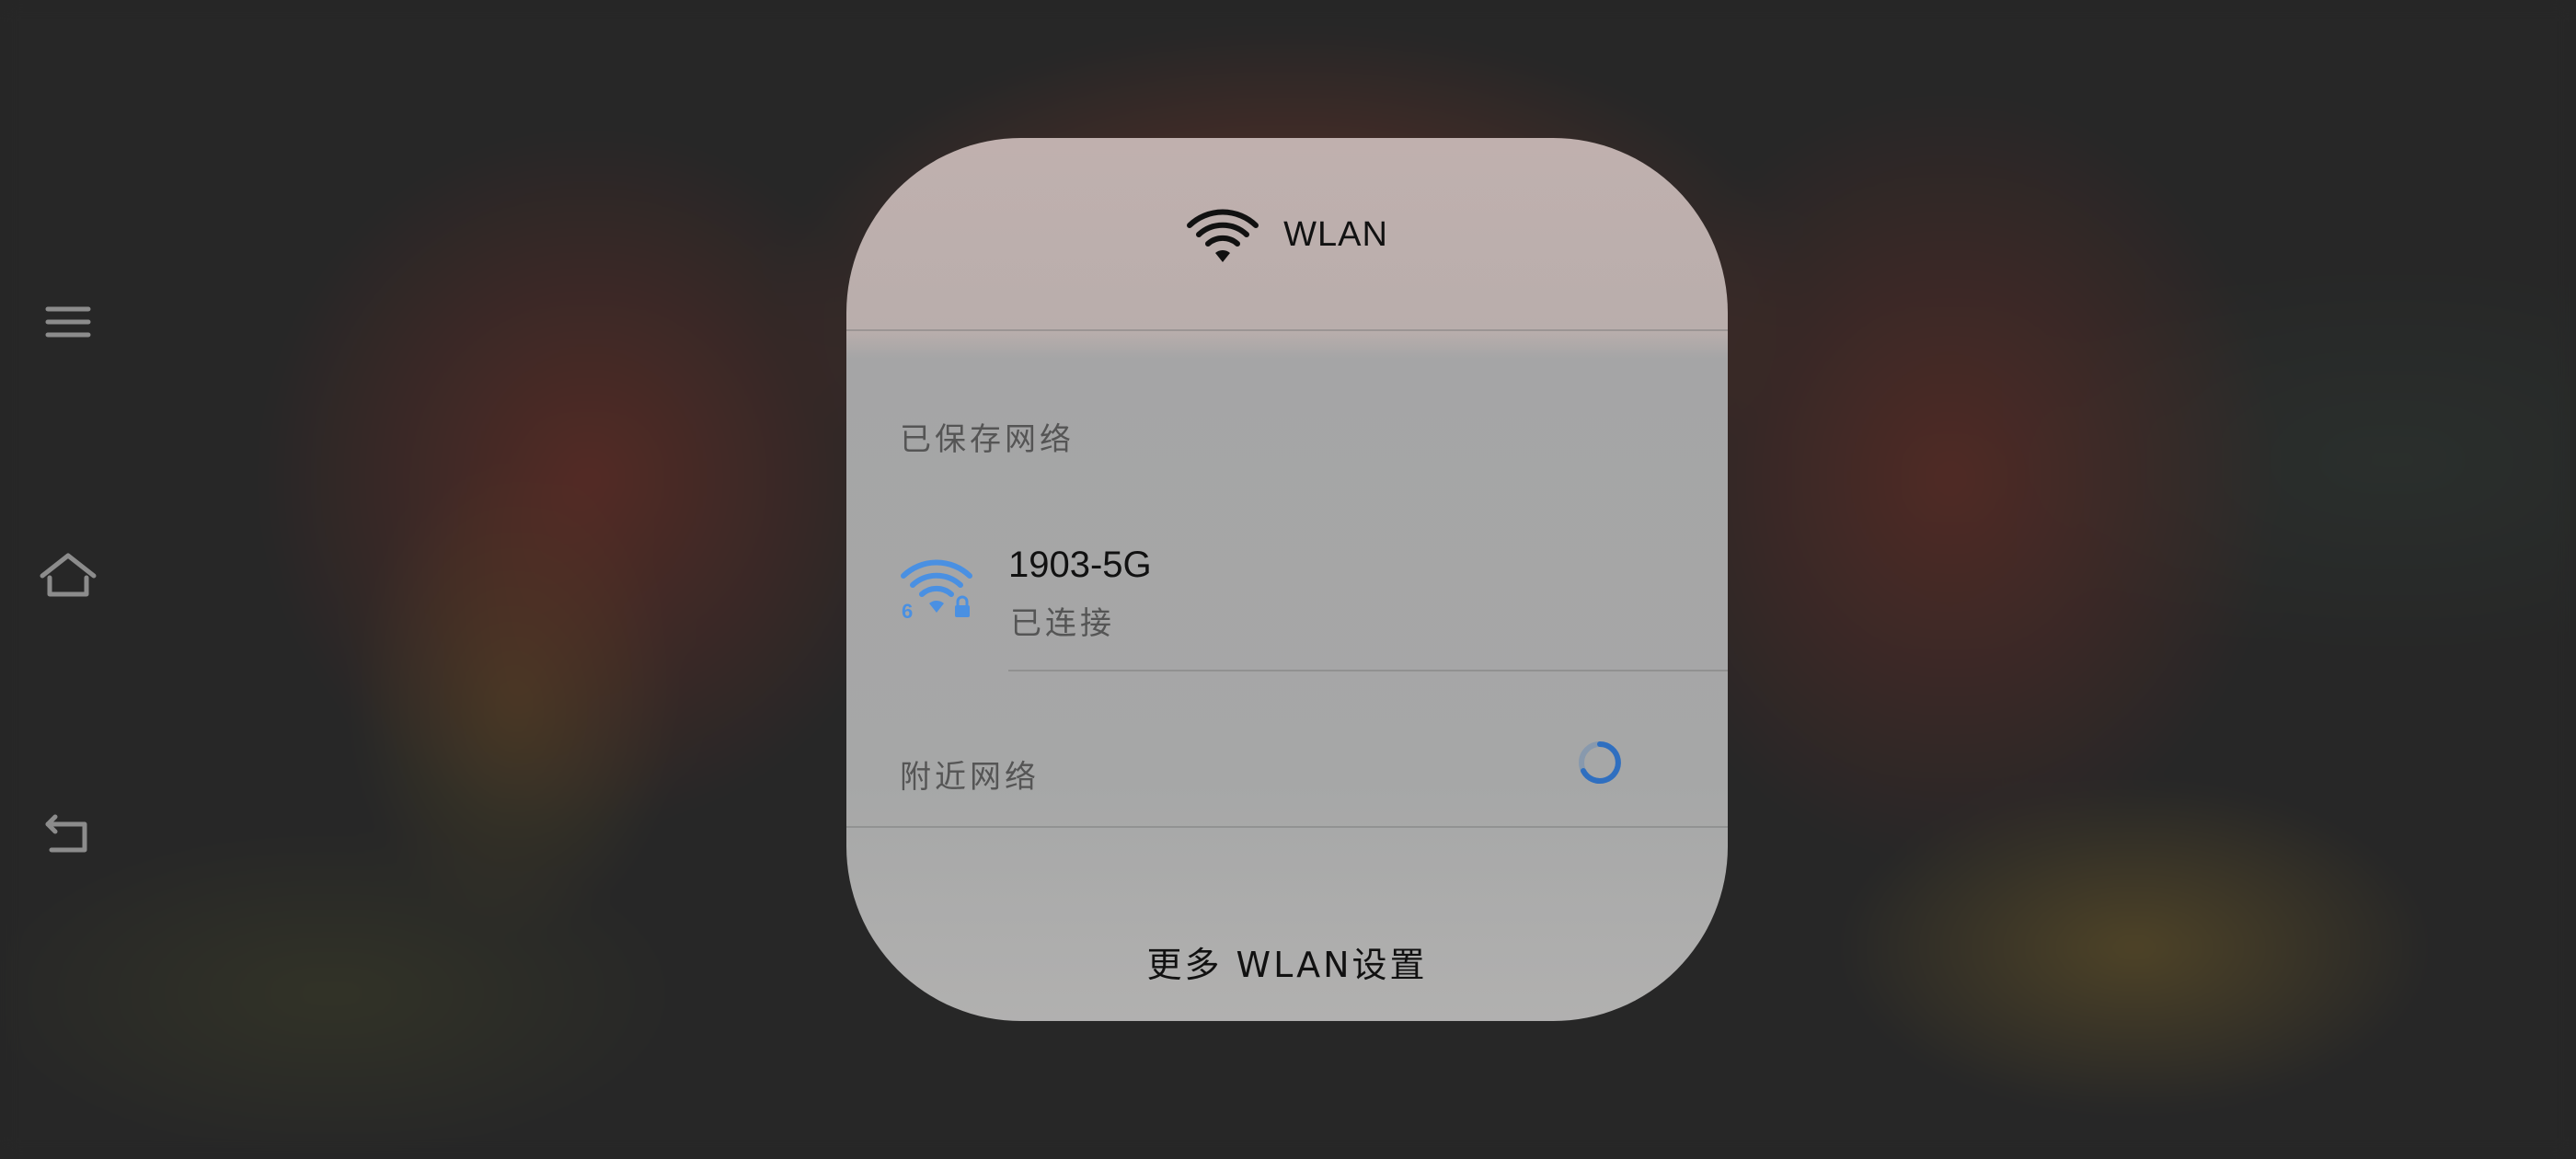  I want to click on network-item-1903-5g: 6 1903-5G 已连接, so click(1287, 584).